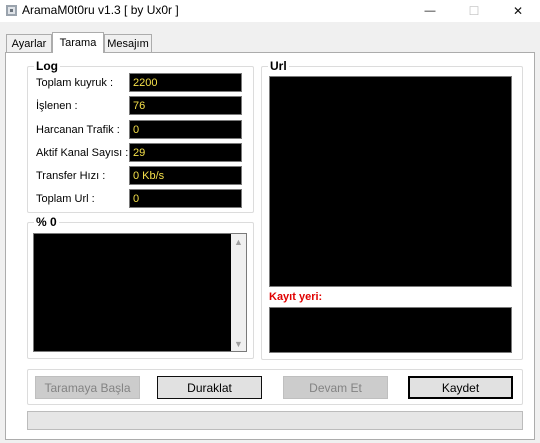 Image resolution: width=540 pixels, height=443 pixels. I want to click on minimize-button: —, so click(430, 11).